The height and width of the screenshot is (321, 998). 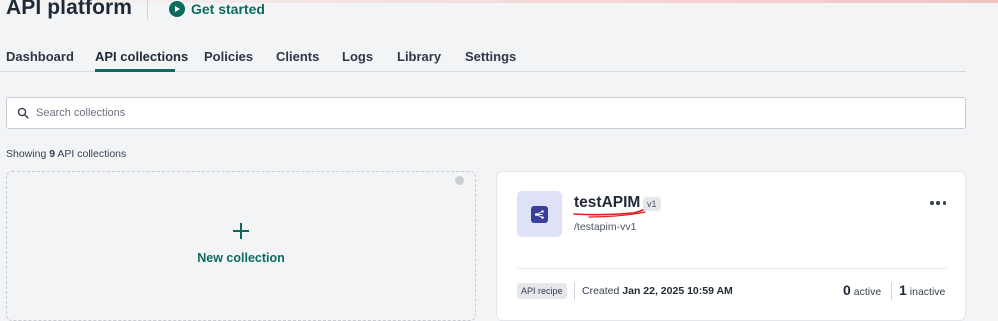 I want to click on active-count: 0 active, so click(x=862, y=290).